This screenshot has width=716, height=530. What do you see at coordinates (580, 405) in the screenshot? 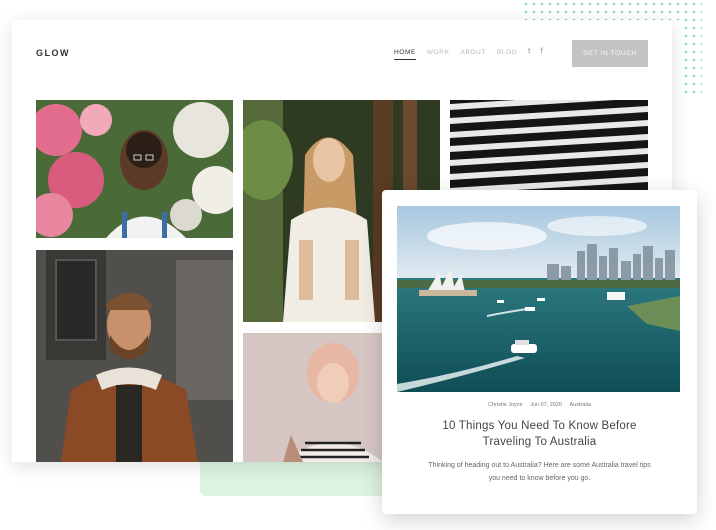
I see `post-category: Australia` at bounding box center [580, 405].